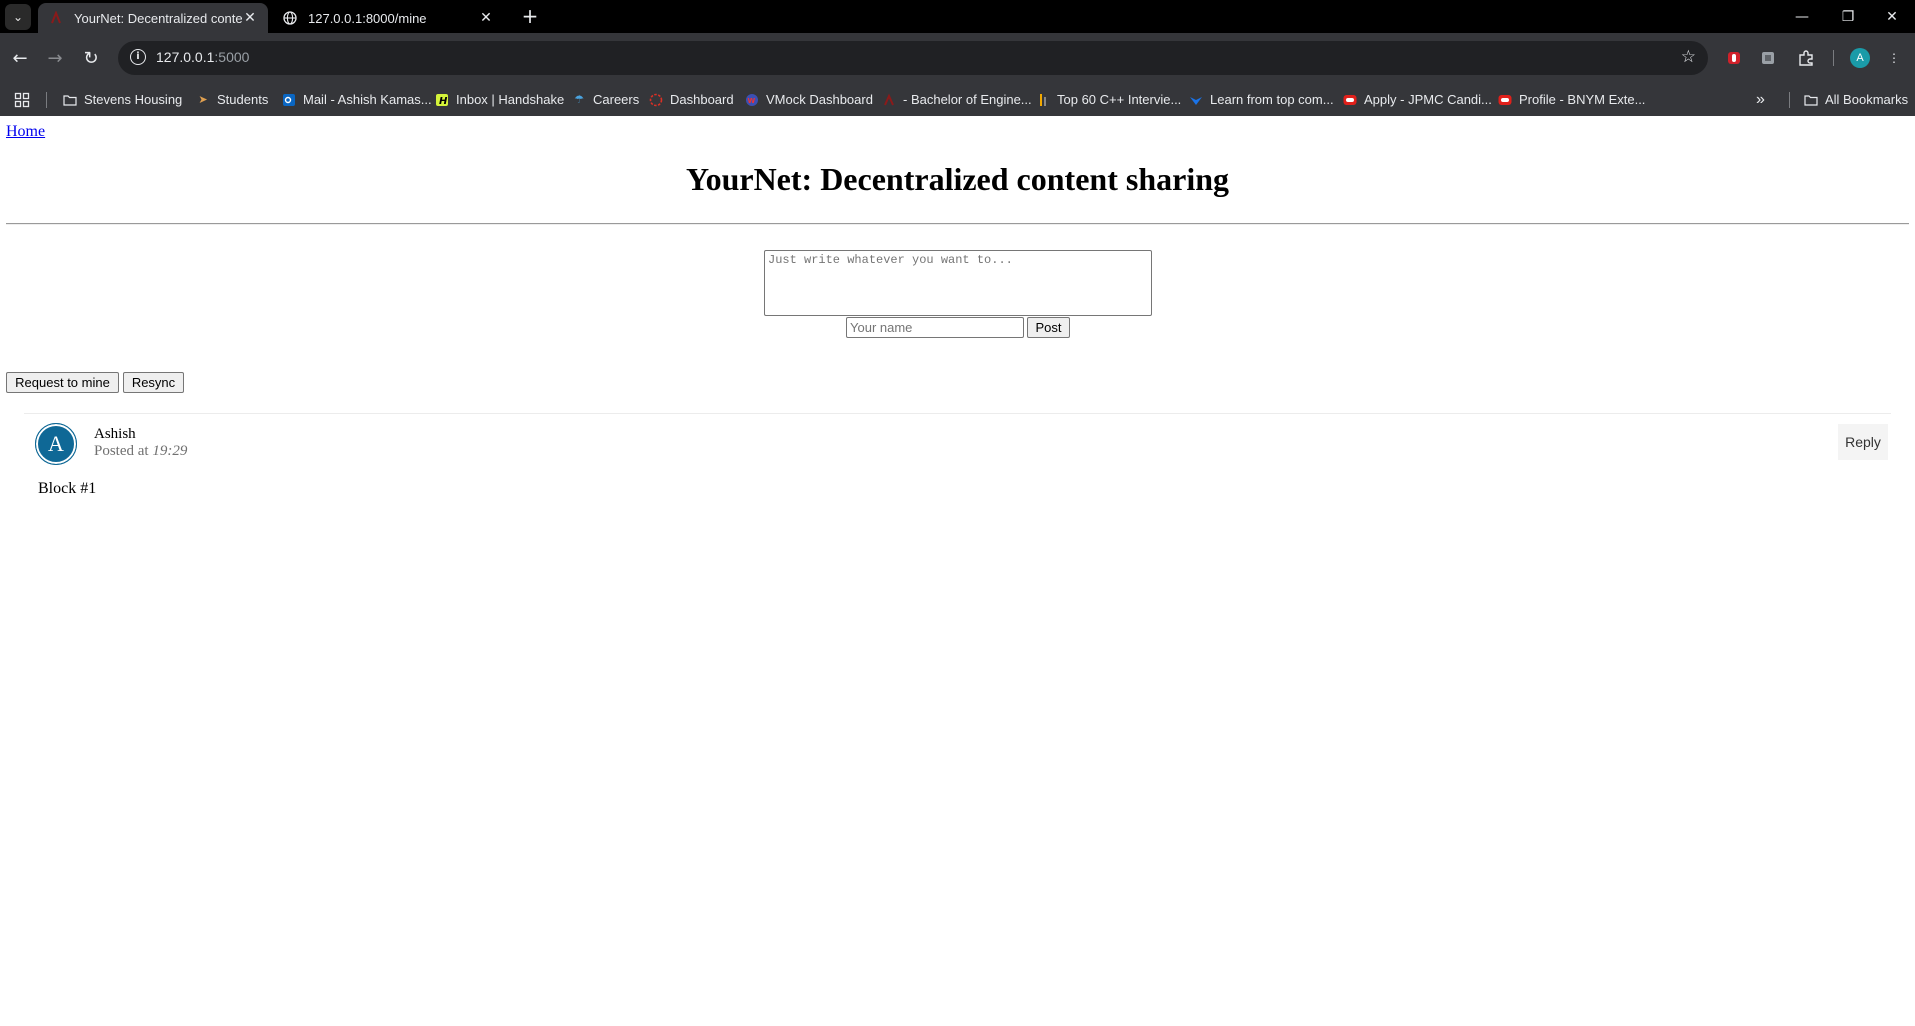 The width and height of the screenshot is (1915, 1026). I want to click on profile-avatar: A, so click(1860, 58).